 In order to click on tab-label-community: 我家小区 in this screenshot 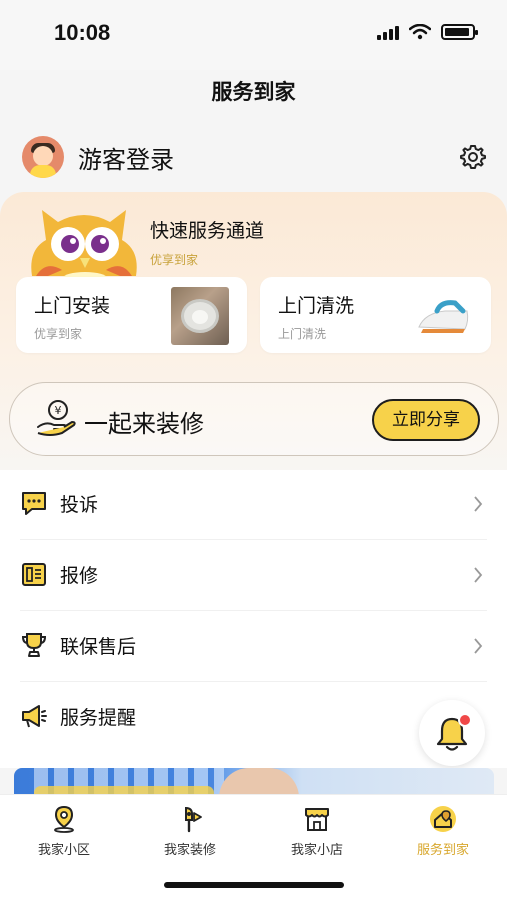, I will do `click(63, 850)`.